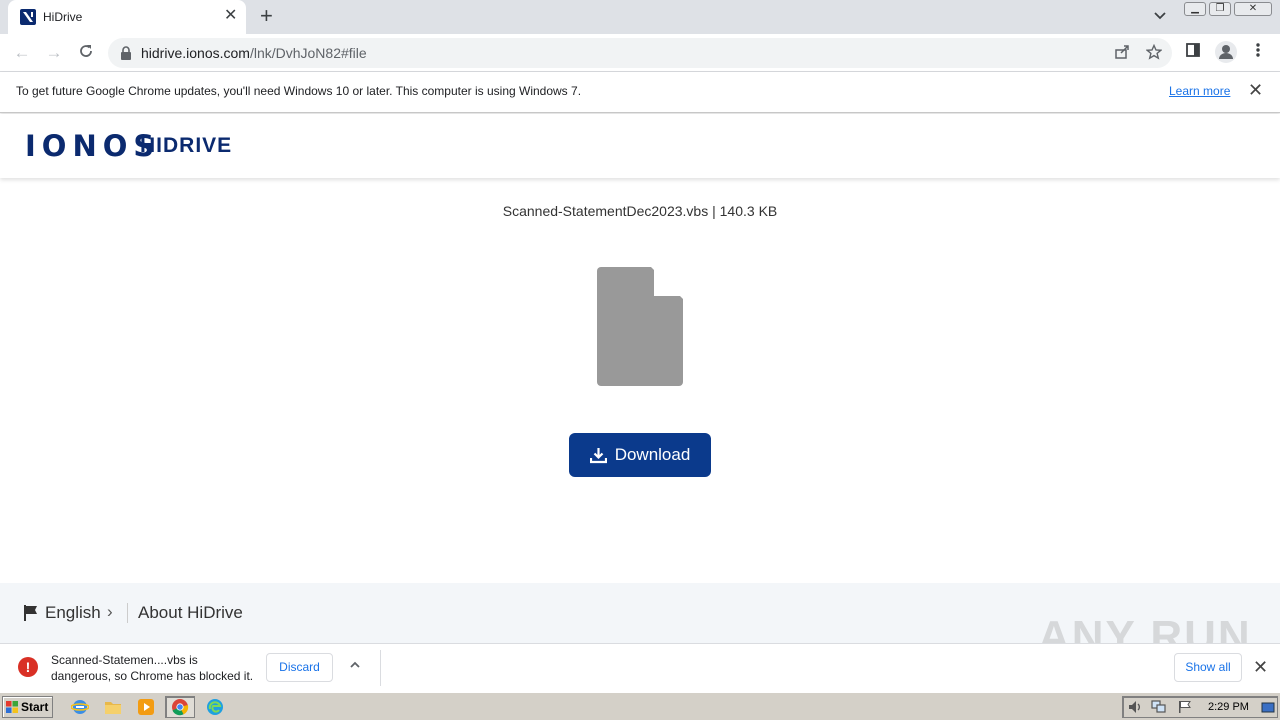 This screenshot has width=1280, height=720. I want to click on taskbar-clock: 2:29 PM, so click(1228, 707).